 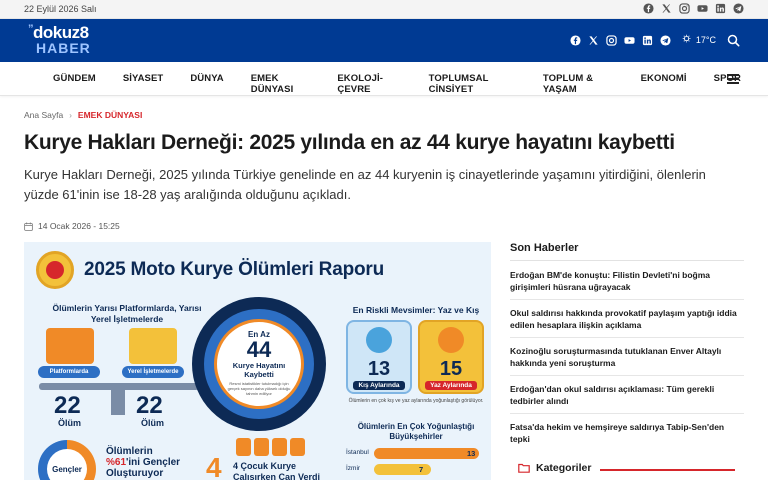 I want to click on weather-widget: 17°C, so click(x=699, y=39).